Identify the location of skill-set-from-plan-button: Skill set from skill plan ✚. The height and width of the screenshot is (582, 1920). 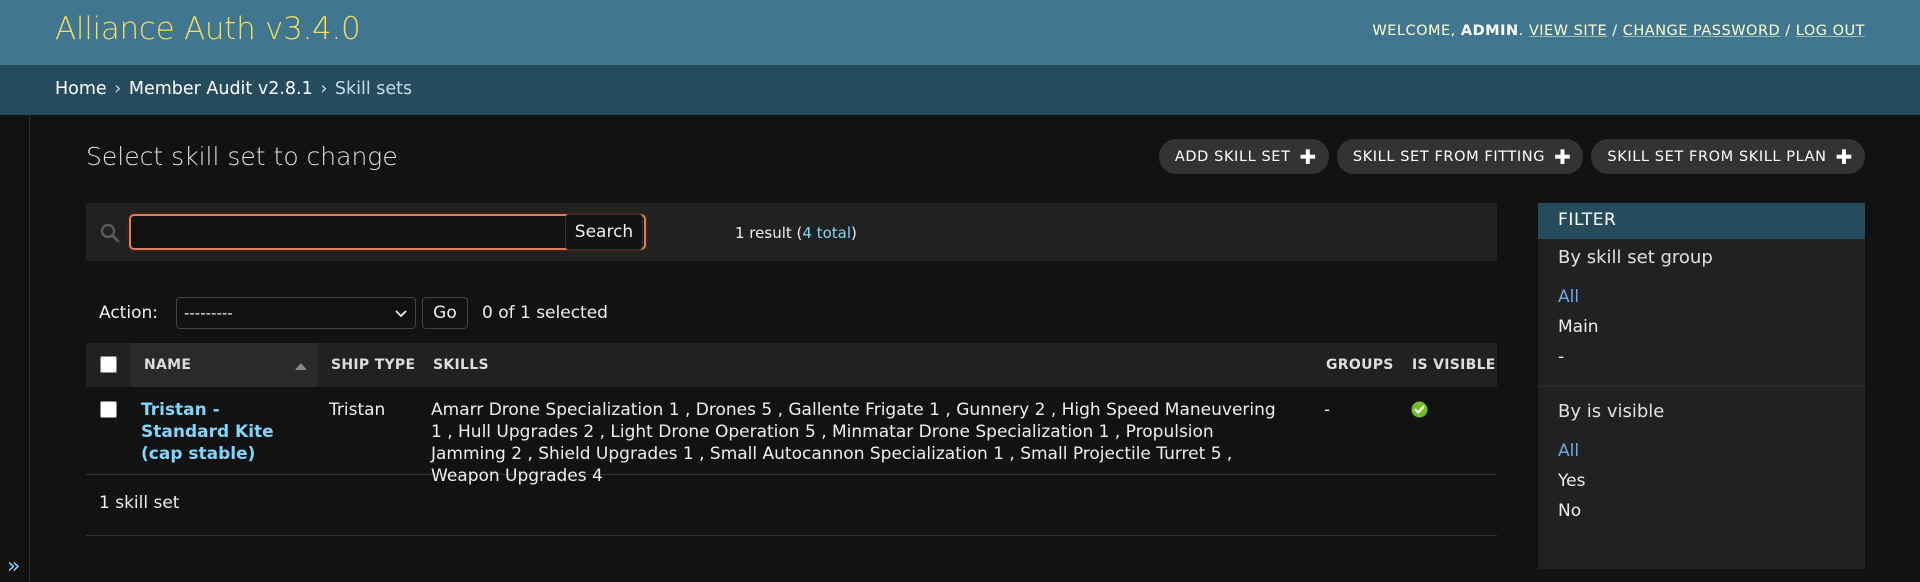
(1728, 156).